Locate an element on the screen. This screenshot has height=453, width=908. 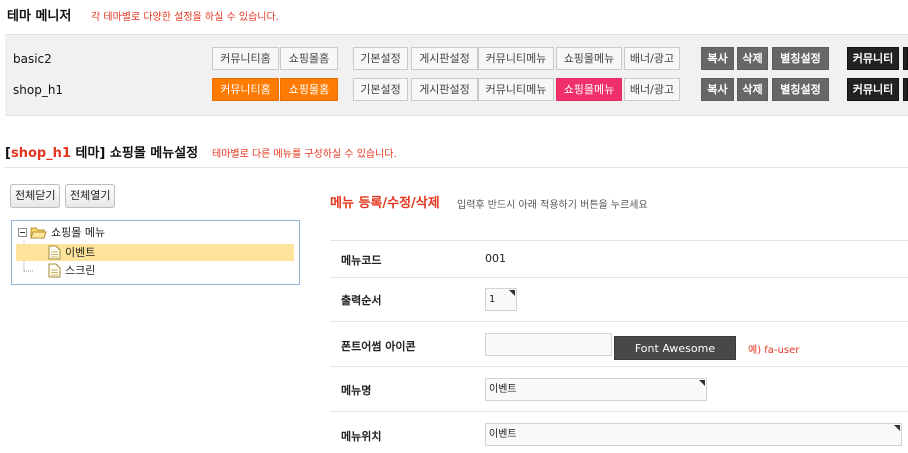
icon-label: 폰트어썸 아이콘 is located at coordinates (378, 346).